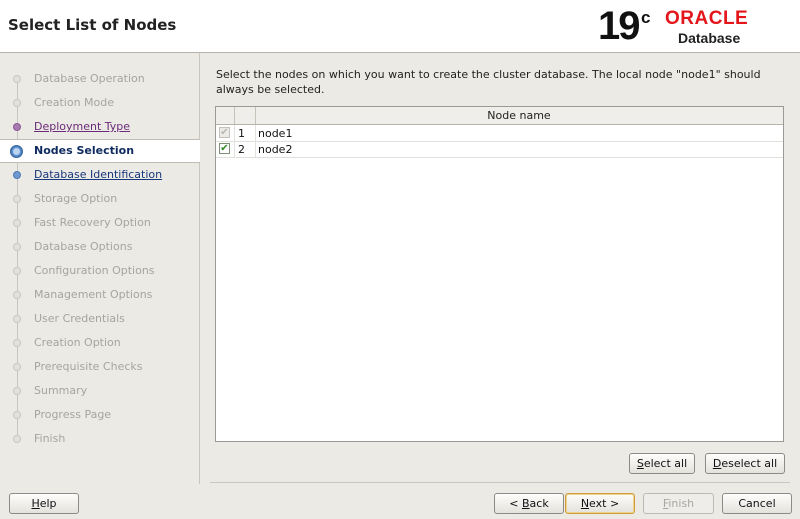  I want to click on step-label: Creation Mode, so click(74, 102).